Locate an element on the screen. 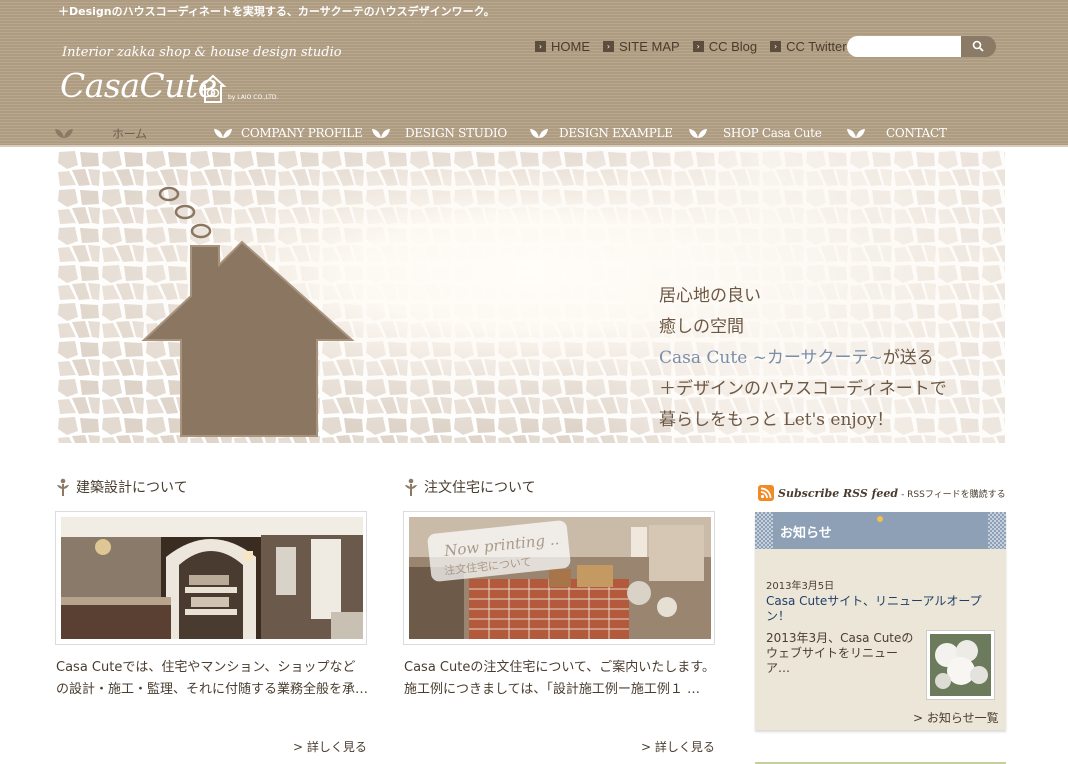 Image resolution: width=1068 pixels, height=764 pixels. section-title: 建築設計について is located at coordinates (132, 488).